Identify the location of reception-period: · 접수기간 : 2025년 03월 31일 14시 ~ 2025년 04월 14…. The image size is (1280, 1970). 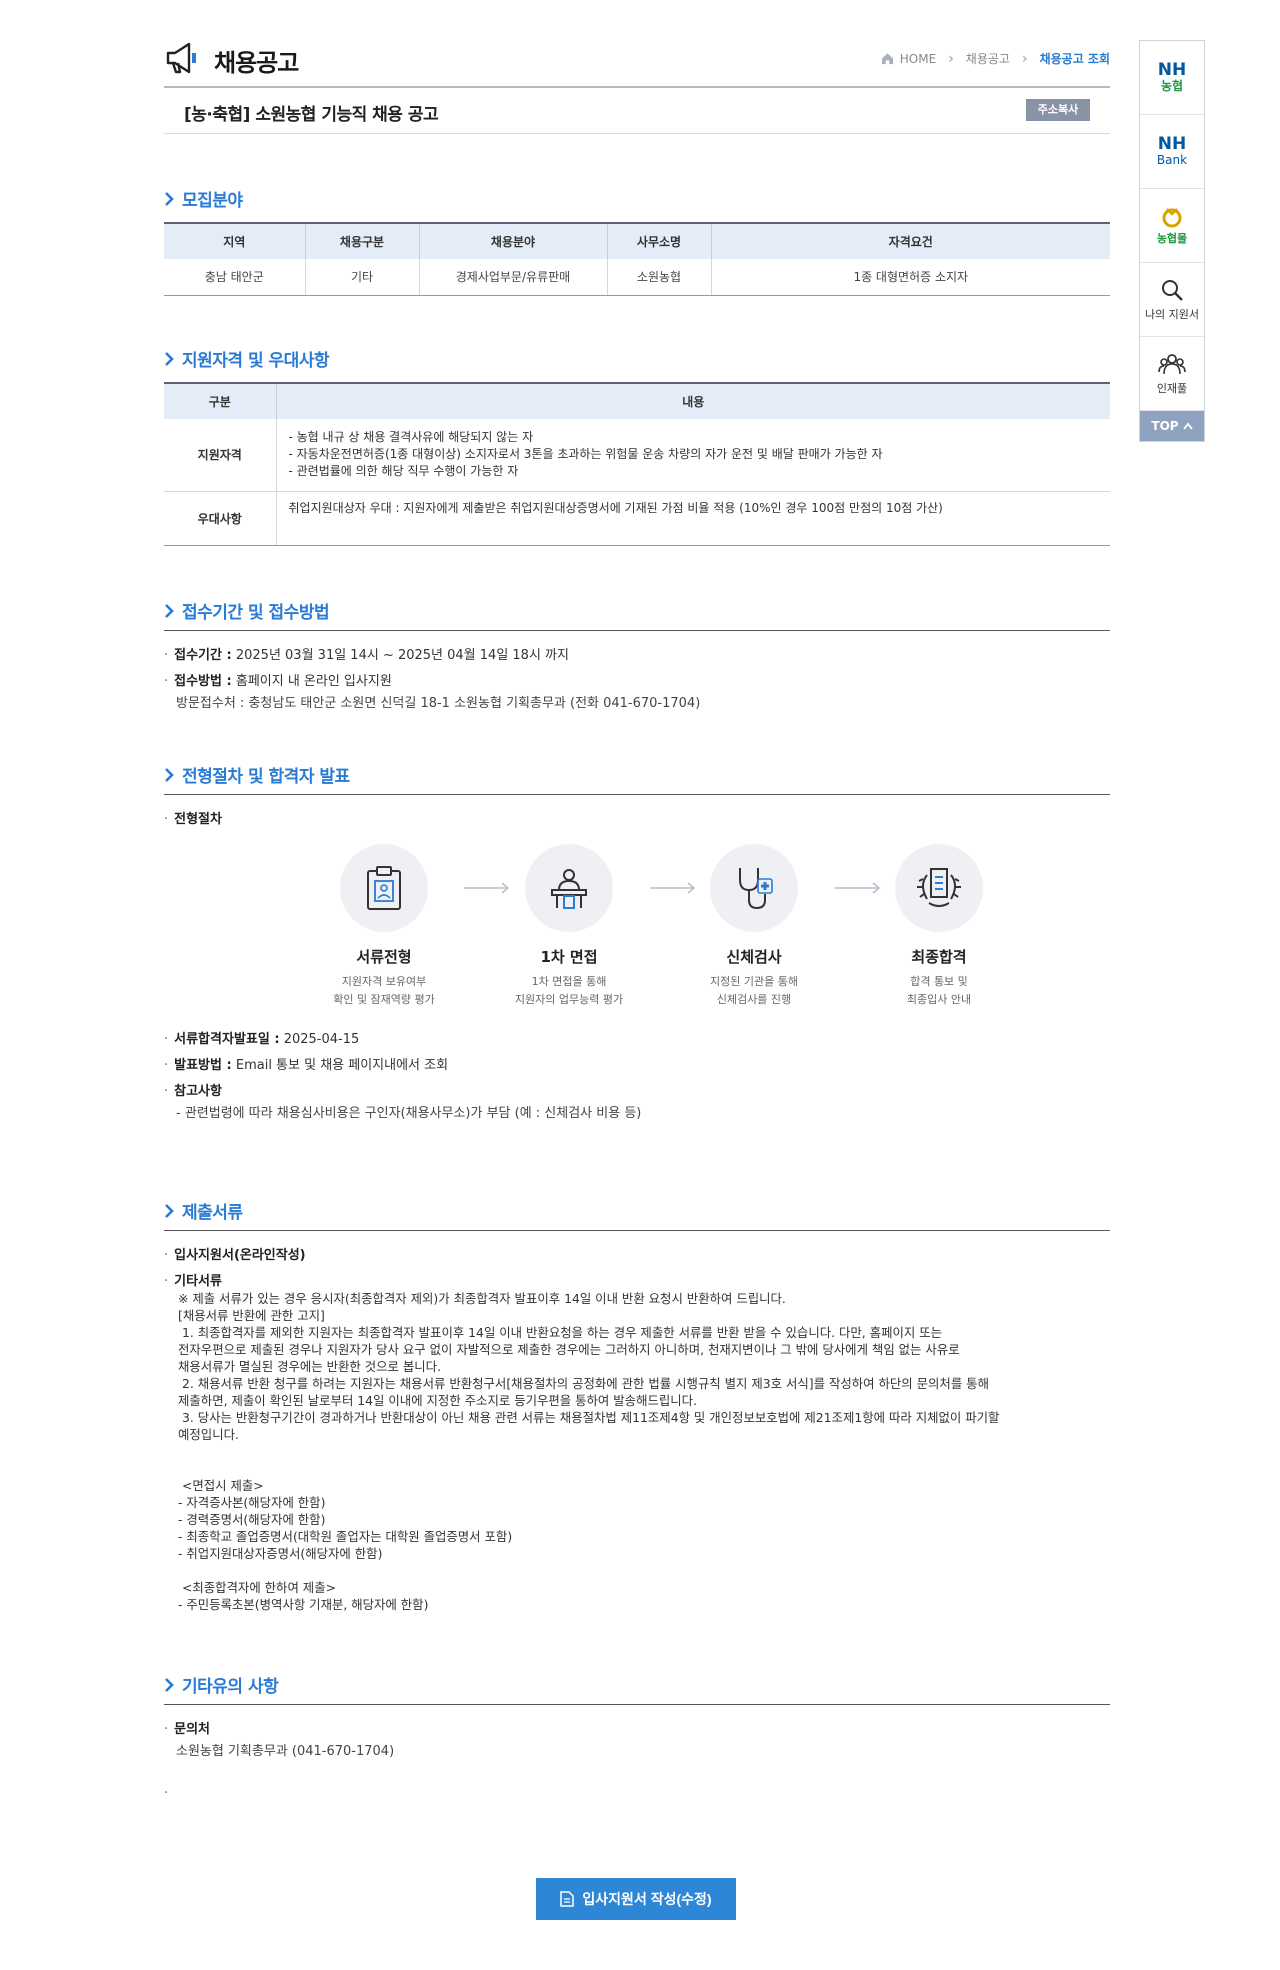
(366, 655).